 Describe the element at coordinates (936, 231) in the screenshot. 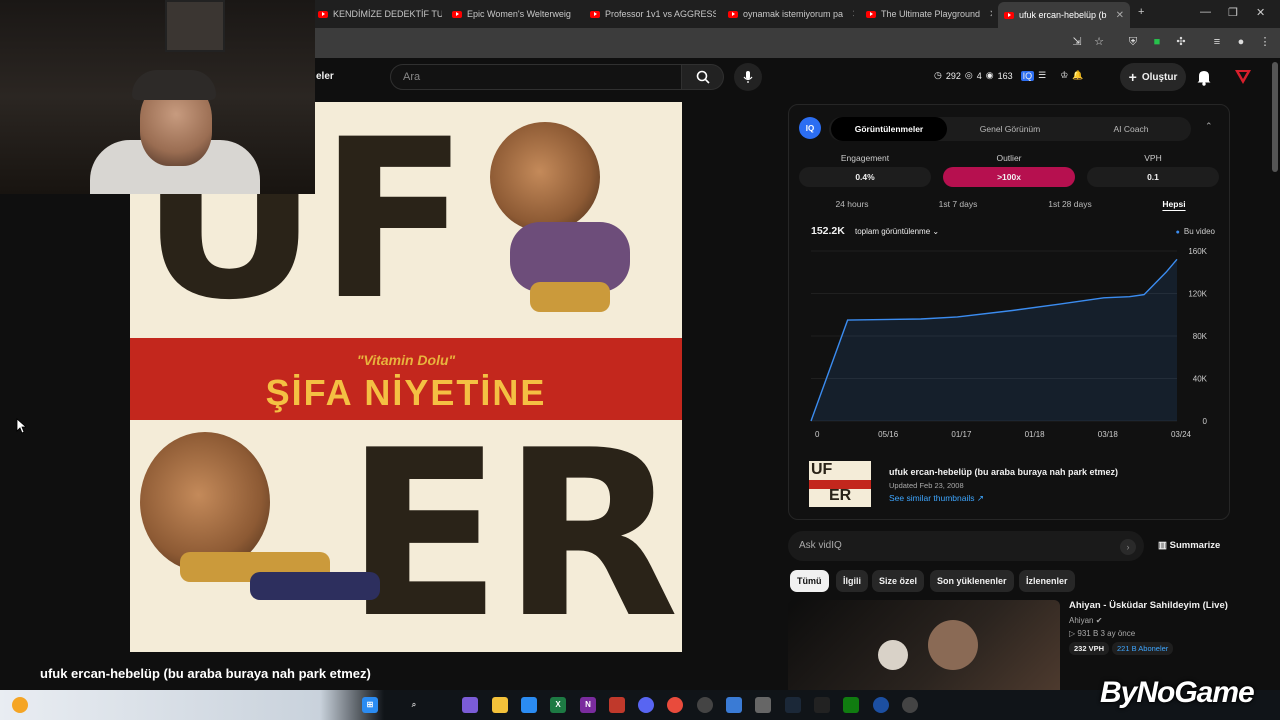

I see `chevron-down-icon: ⌄` at that location.